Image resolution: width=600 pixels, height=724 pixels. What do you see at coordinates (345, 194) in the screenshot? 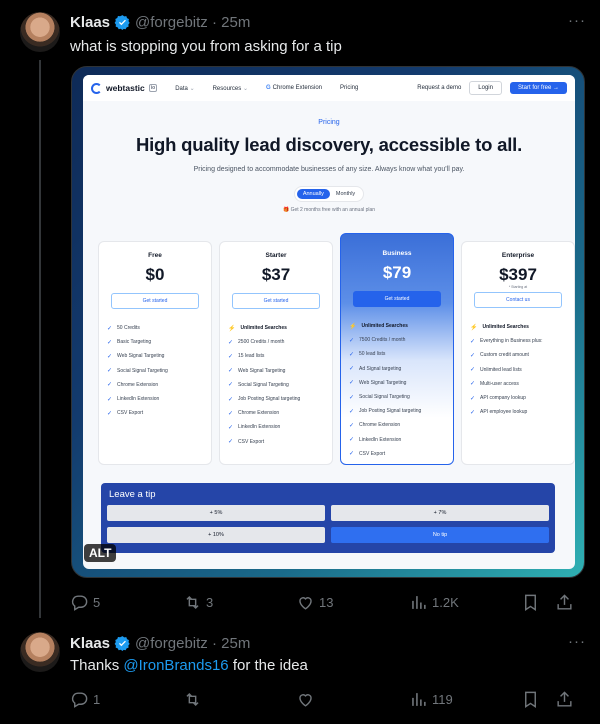
I see `toggle-monthly: Monthly` at bounding box center [345, 194].